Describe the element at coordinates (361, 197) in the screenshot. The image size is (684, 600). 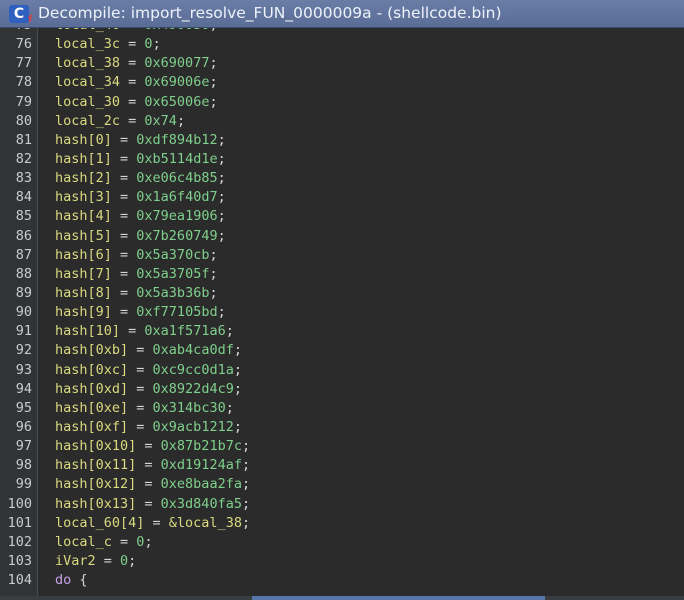
I see `code-line: hash[3] = 0x1a6f40d7;` at that location.